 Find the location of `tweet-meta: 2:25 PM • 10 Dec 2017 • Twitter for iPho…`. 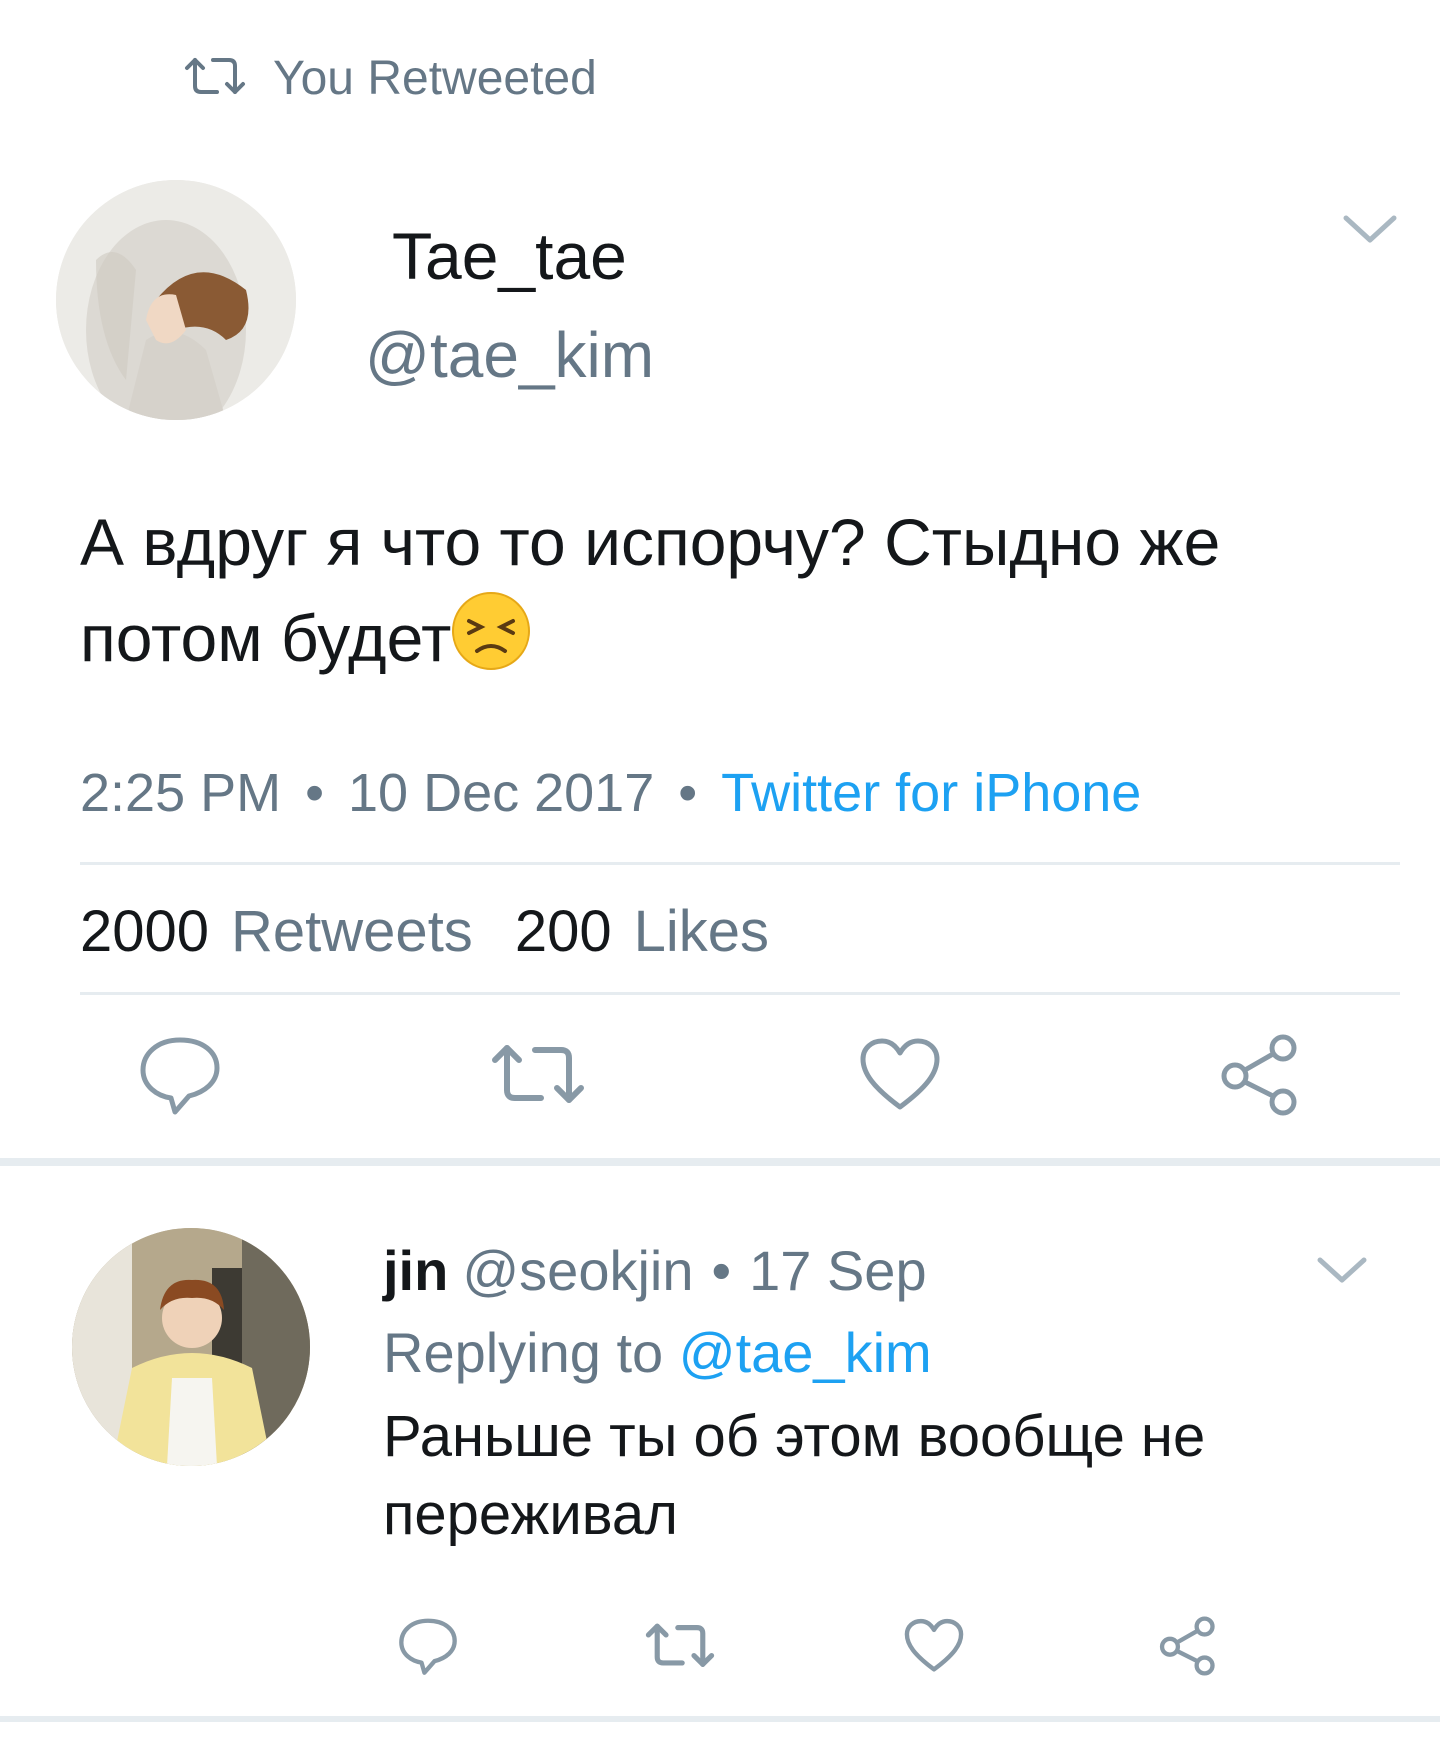

tweet-meta: 2:25 PM • 10 Dec 2017 • Twitter for iPho… is located at coordinates (610, 793).